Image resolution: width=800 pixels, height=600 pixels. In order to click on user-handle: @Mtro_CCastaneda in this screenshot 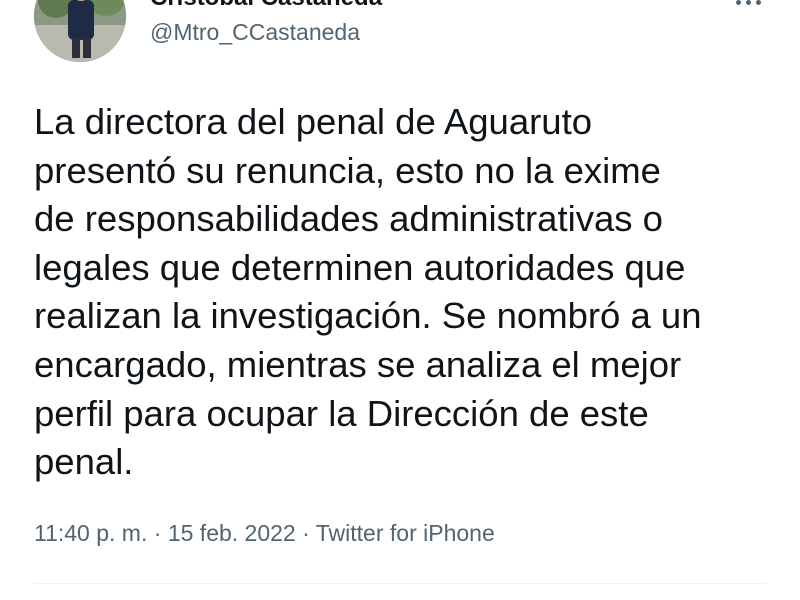, I will do `click(255, 32)`.